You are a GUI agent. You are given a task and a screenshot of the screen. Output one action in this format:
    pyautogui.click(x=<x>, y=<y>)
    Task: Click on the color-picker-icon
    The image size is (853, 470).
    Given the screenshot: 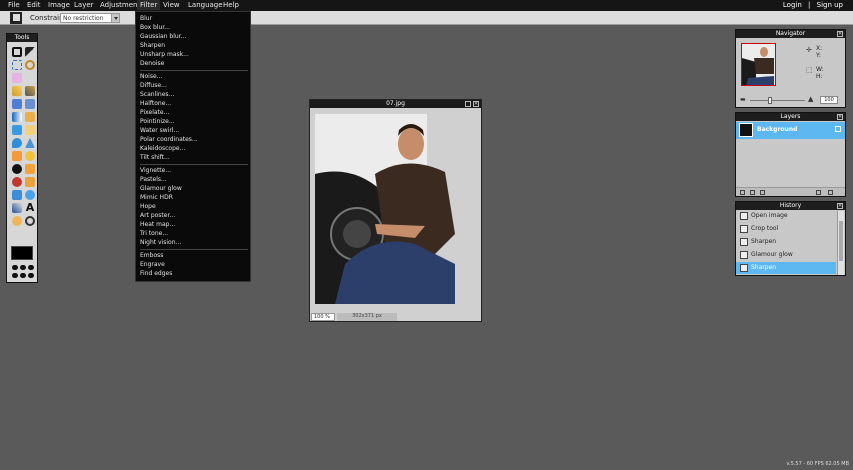 What is the action you would take?
    pyautogui.click(x=17, y=130)
    